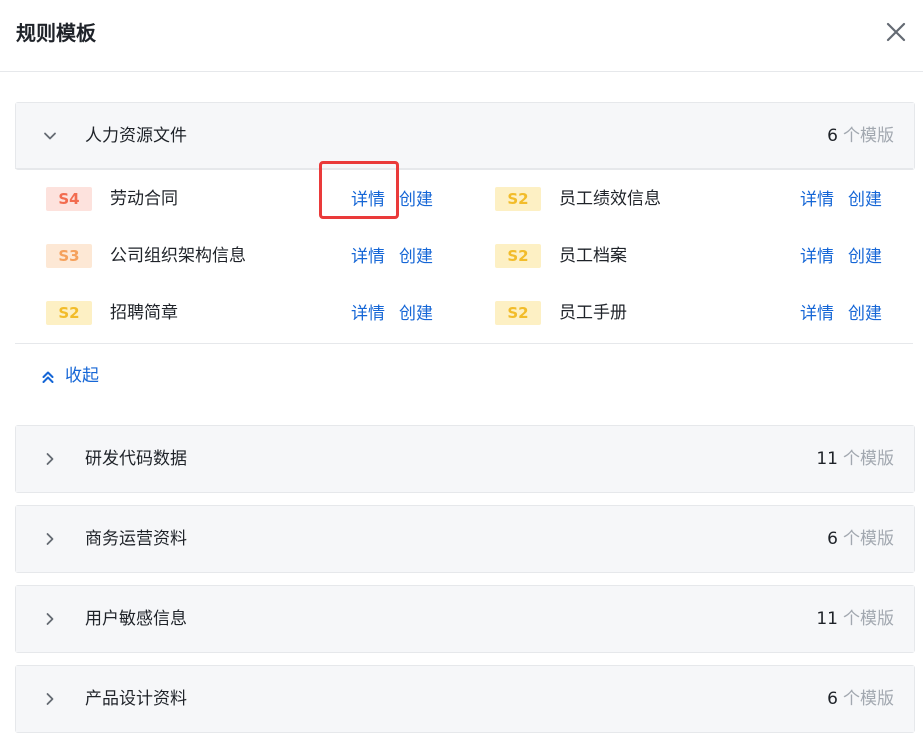  What do you see at coordinates (178, 256) in the screenshot?
I see `template-name: 公司组织架构信息` at bounding box center [178, 256].